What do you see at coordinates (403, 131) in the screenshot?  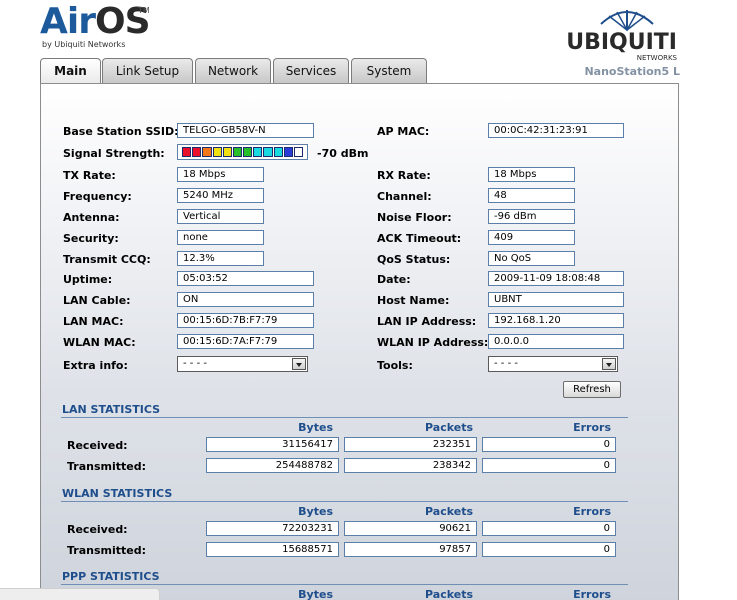 I see `ap-mac-label: AP MAC:` at bounding box center [403, 131].